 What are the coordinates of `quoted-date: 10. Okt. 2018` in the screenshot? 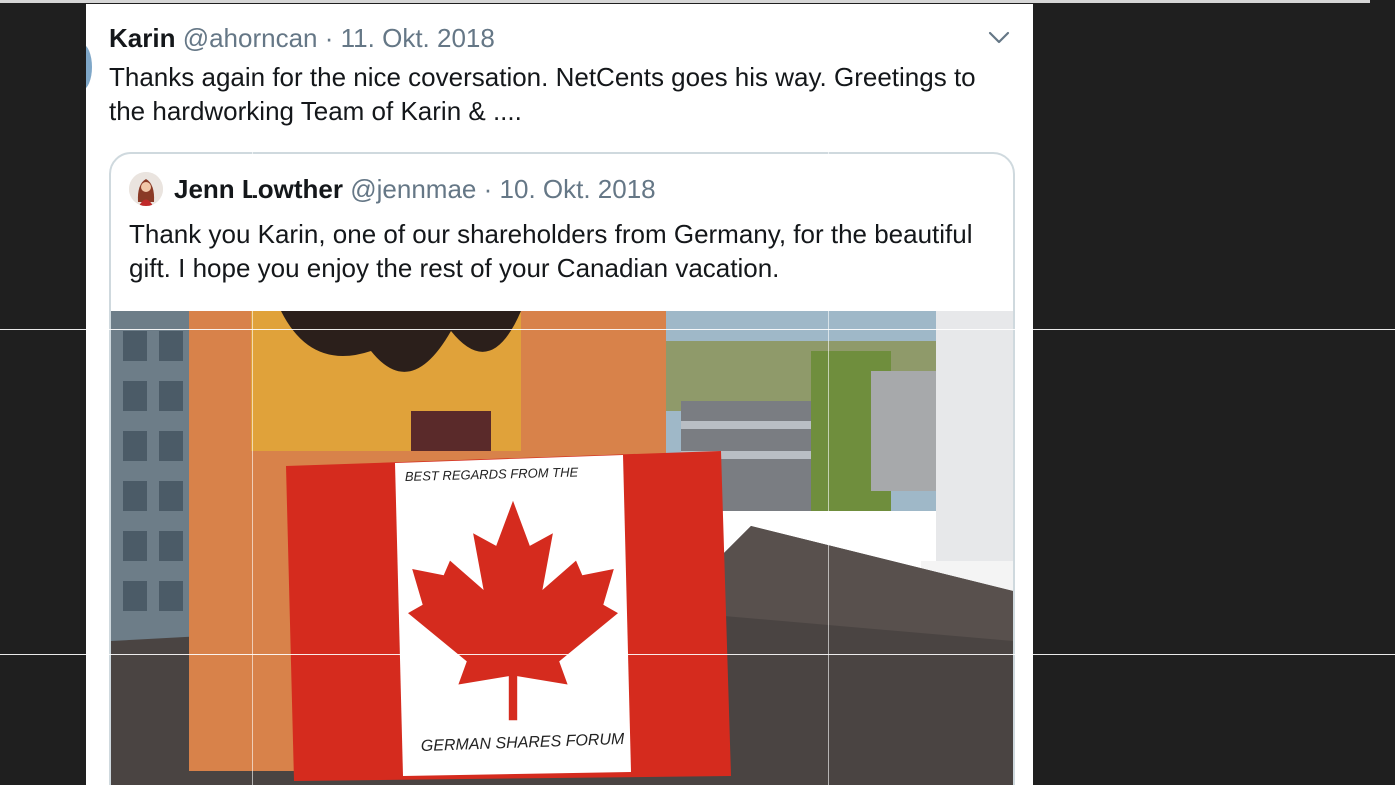 It's located at (578, 189).